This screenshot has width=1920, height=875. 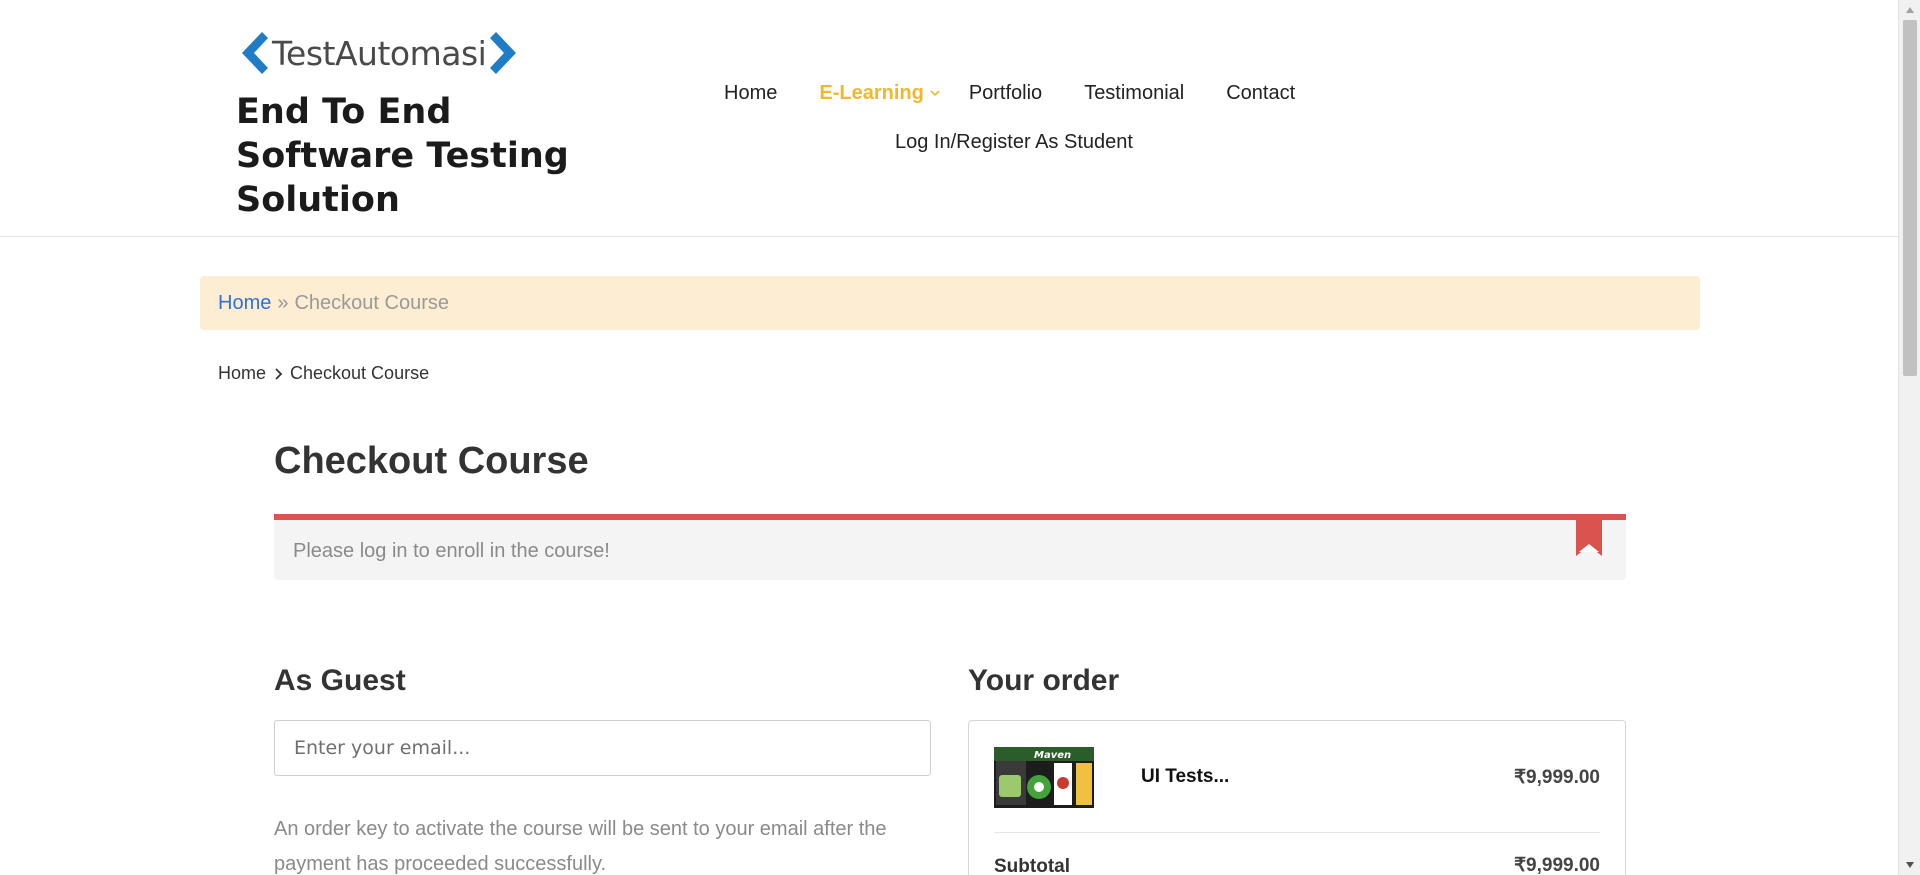 What do you see at coordinates (1910, 10) in the screenshot?
I see `scroll-up-arrow-icon` at bounding box center [1910, 10].